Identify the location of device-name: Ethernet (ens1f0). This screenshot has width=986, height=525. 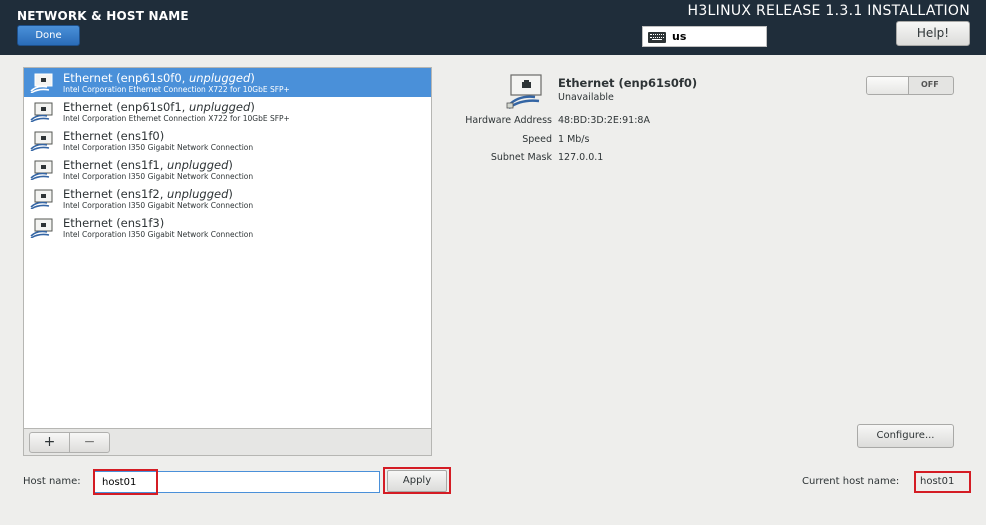
(114, 136).